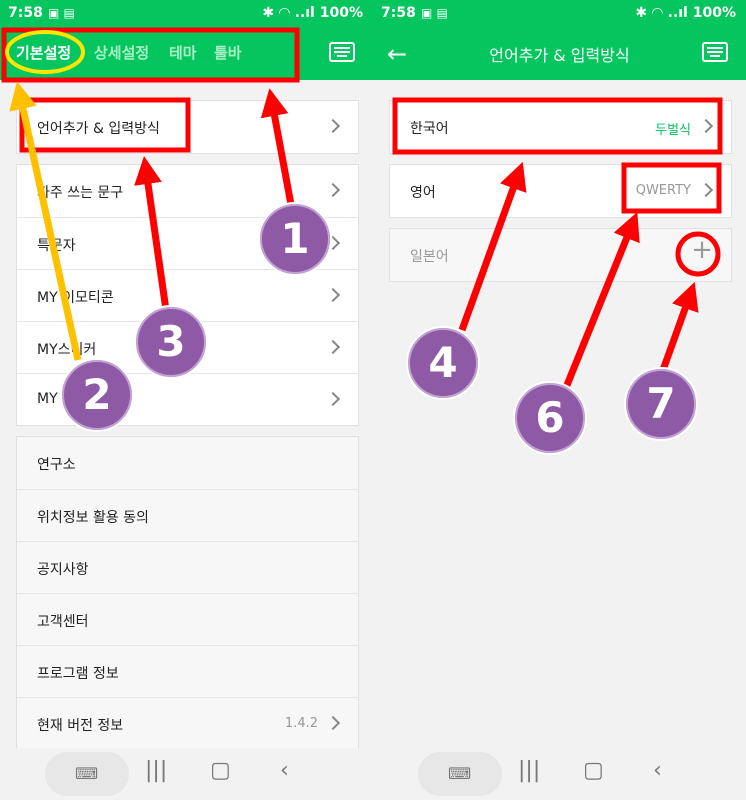 Image resolution: width=746 pixels, height=800 pixels. What do you see at coordinates (187, 619) in the screenshot?
I see `menu-customer-center: 고객센터` at bounding box center [187, 619].